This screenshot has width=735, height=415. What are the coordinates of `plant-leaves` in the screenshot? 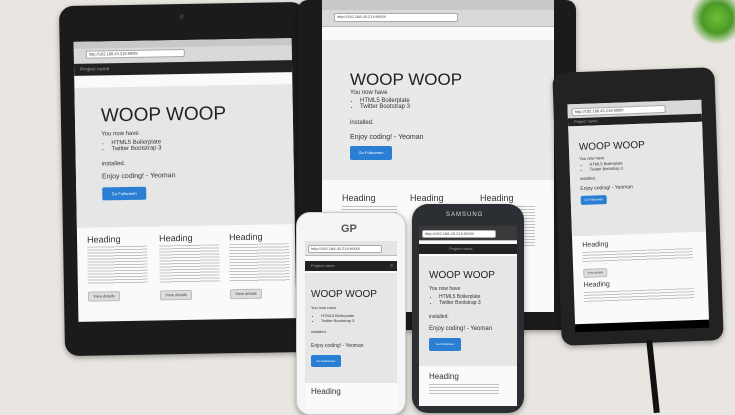 It's located at (712, 22).